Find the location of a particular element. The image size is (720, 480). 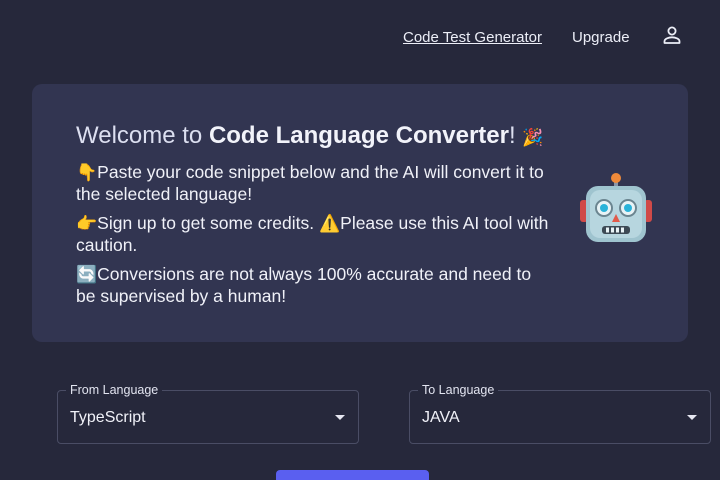

pointing-right-icon: 👉 is located at coordinates (87, 224).